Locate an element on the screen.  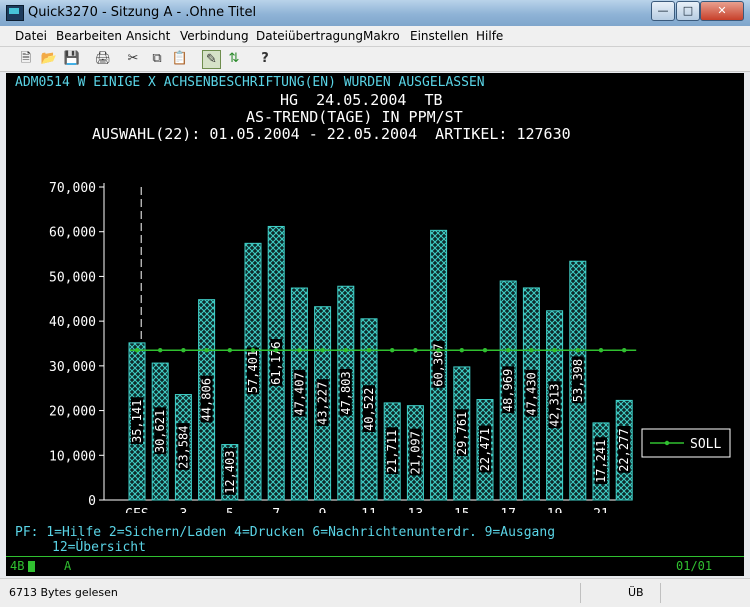
bar-value-label: 47,803 is located at coordinates (346, 392).